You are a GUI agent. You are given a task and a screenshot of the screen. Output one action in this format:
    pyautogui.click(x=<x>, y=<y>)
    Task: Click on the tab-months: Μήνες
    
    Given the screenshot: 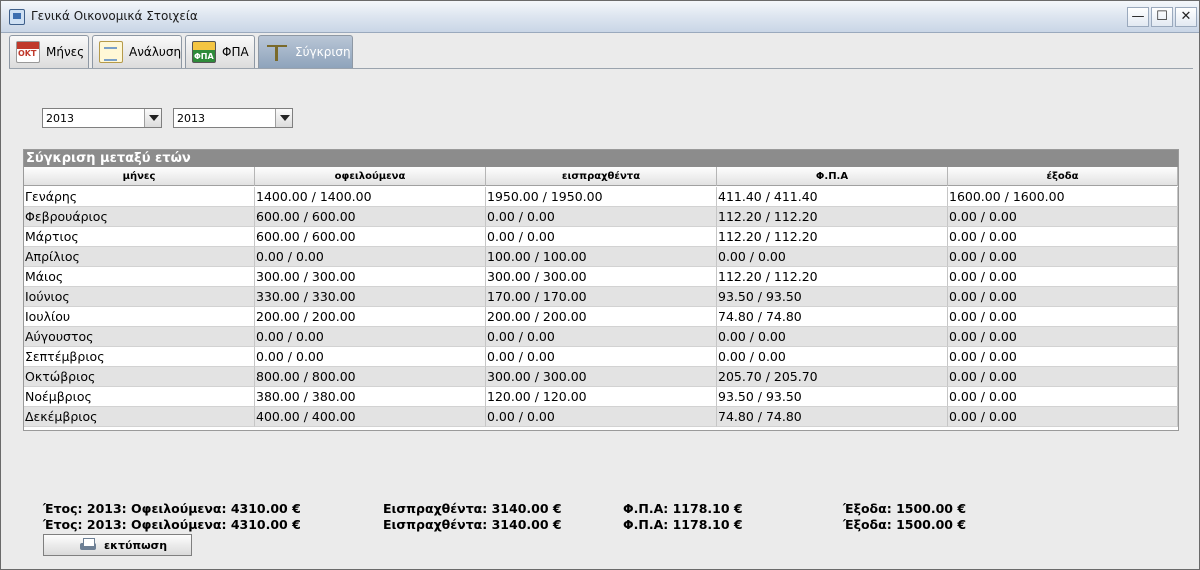 What is the action you would take?
    pyautogui.click(x=49, y=51)
    